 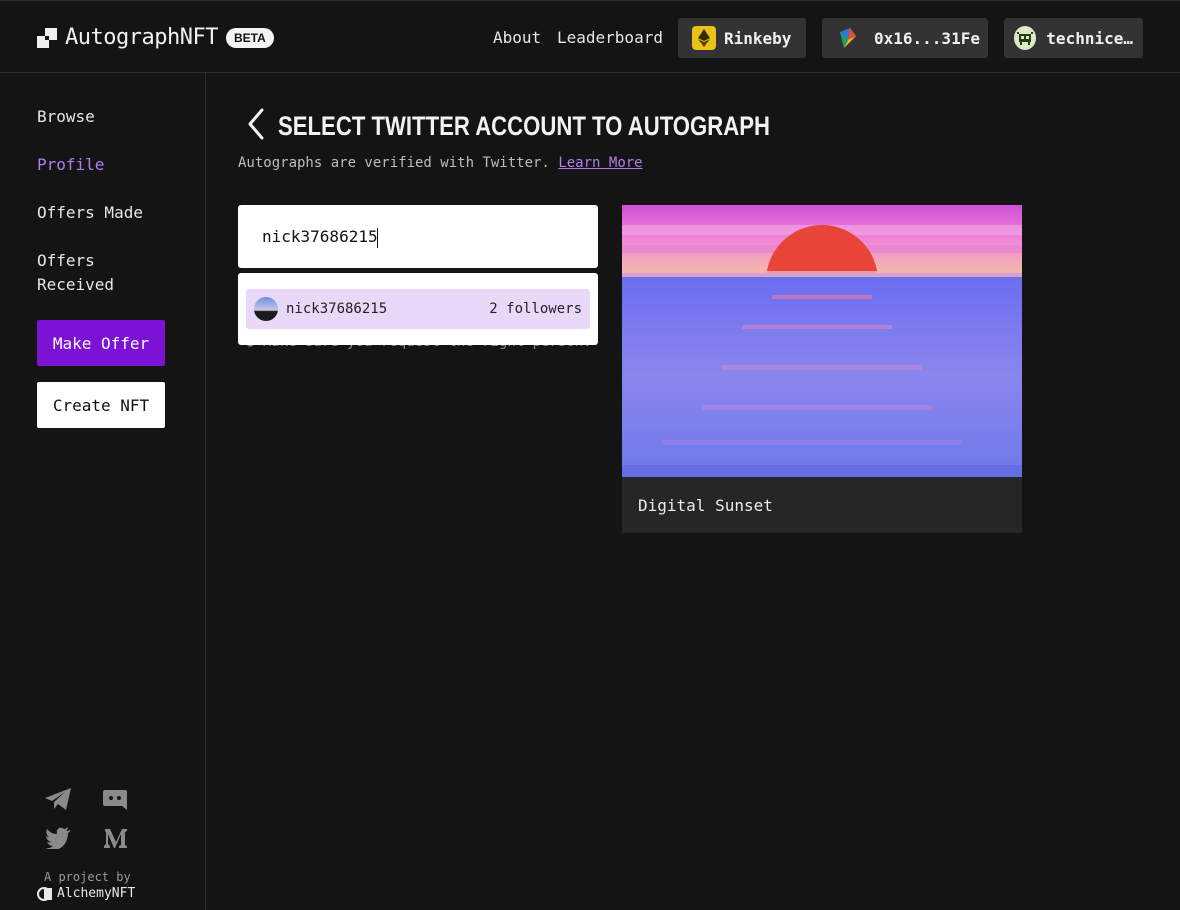 I want to click on ethereum-icon, so click(x=704, y=38).